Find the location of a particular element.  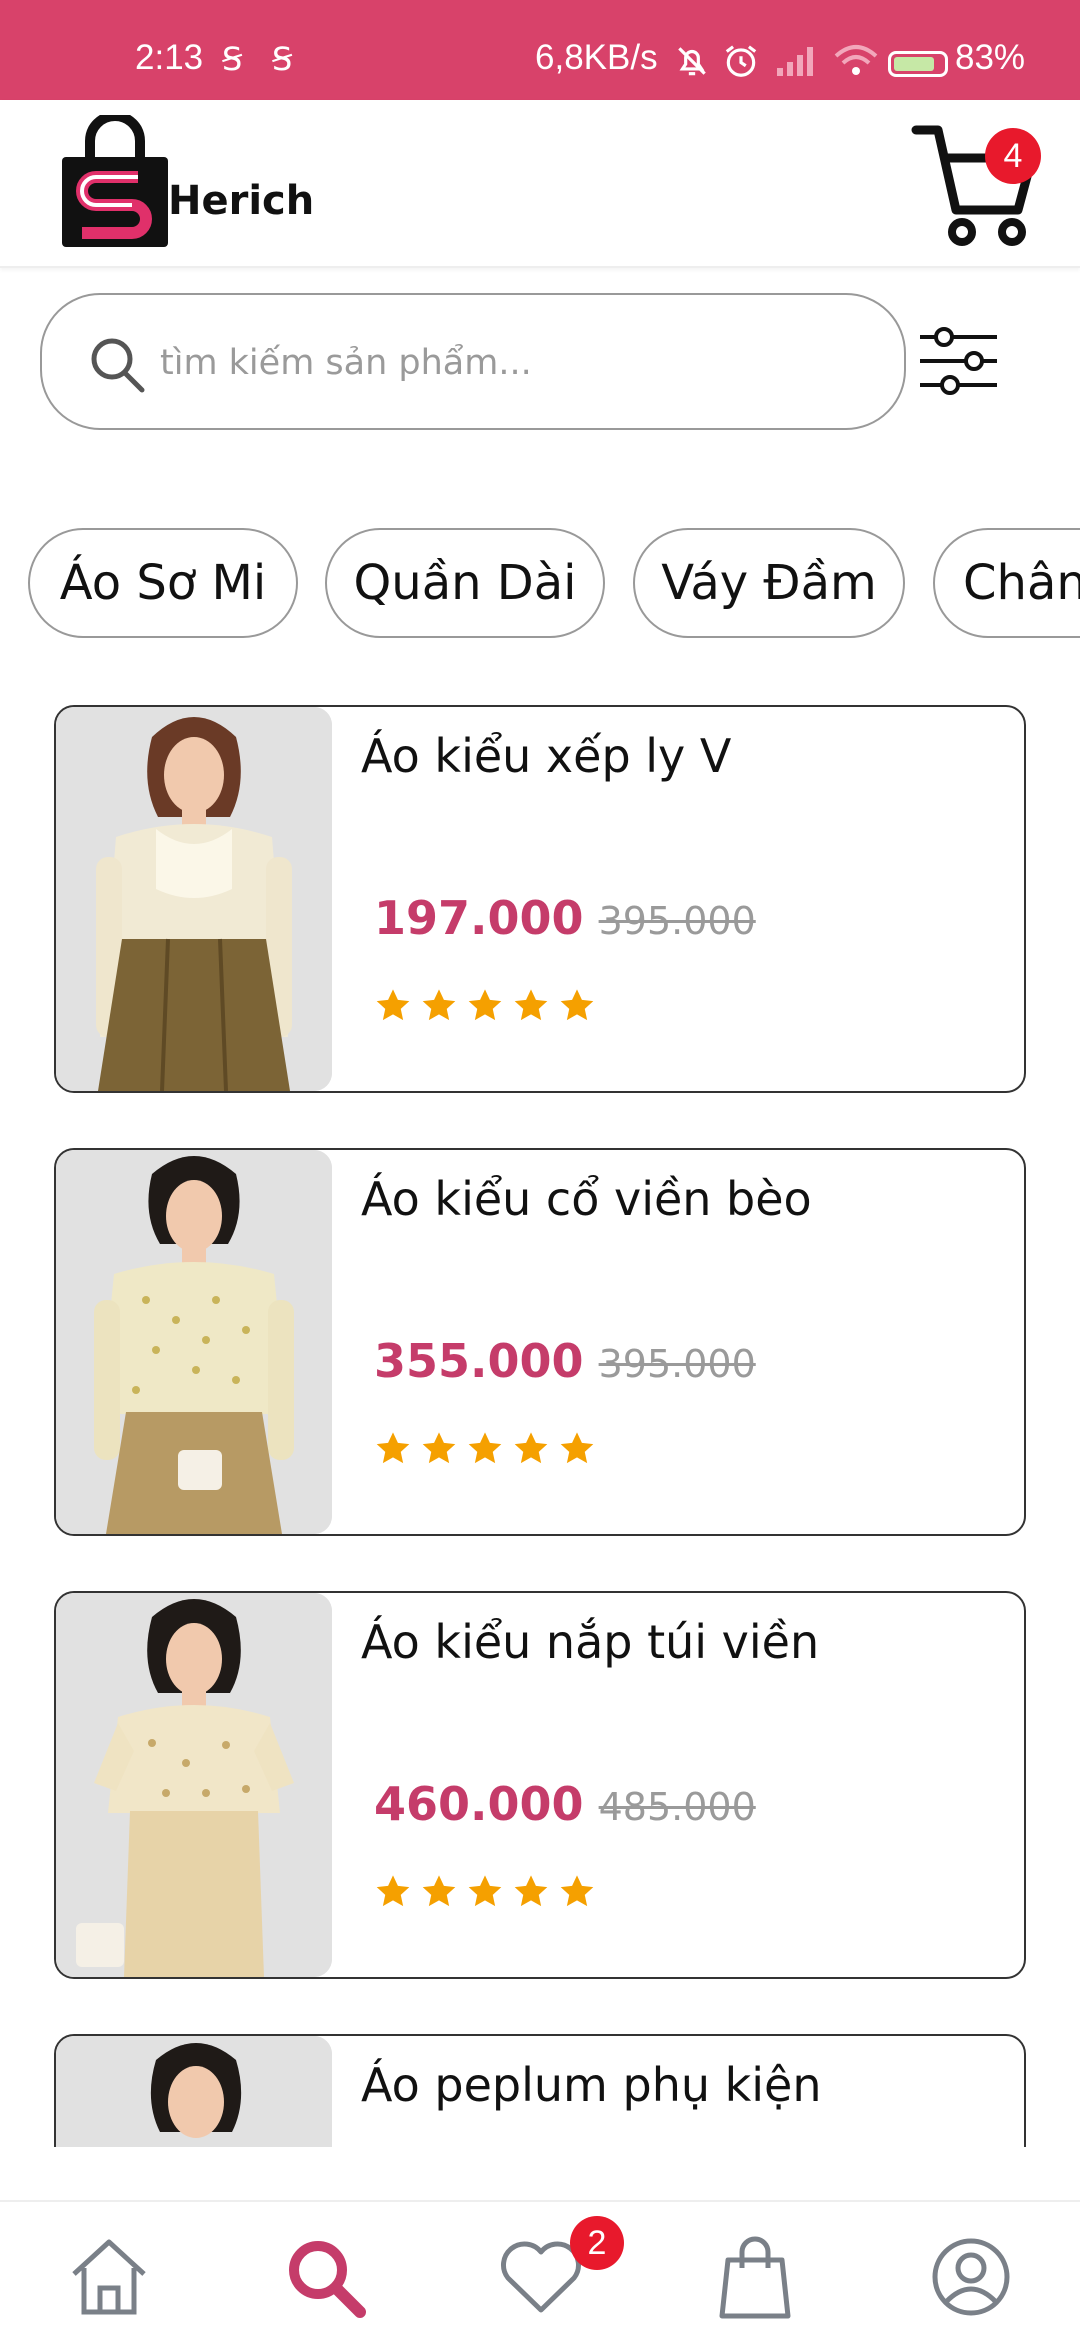

app-header: Herich is located at coordinates (540, 184).